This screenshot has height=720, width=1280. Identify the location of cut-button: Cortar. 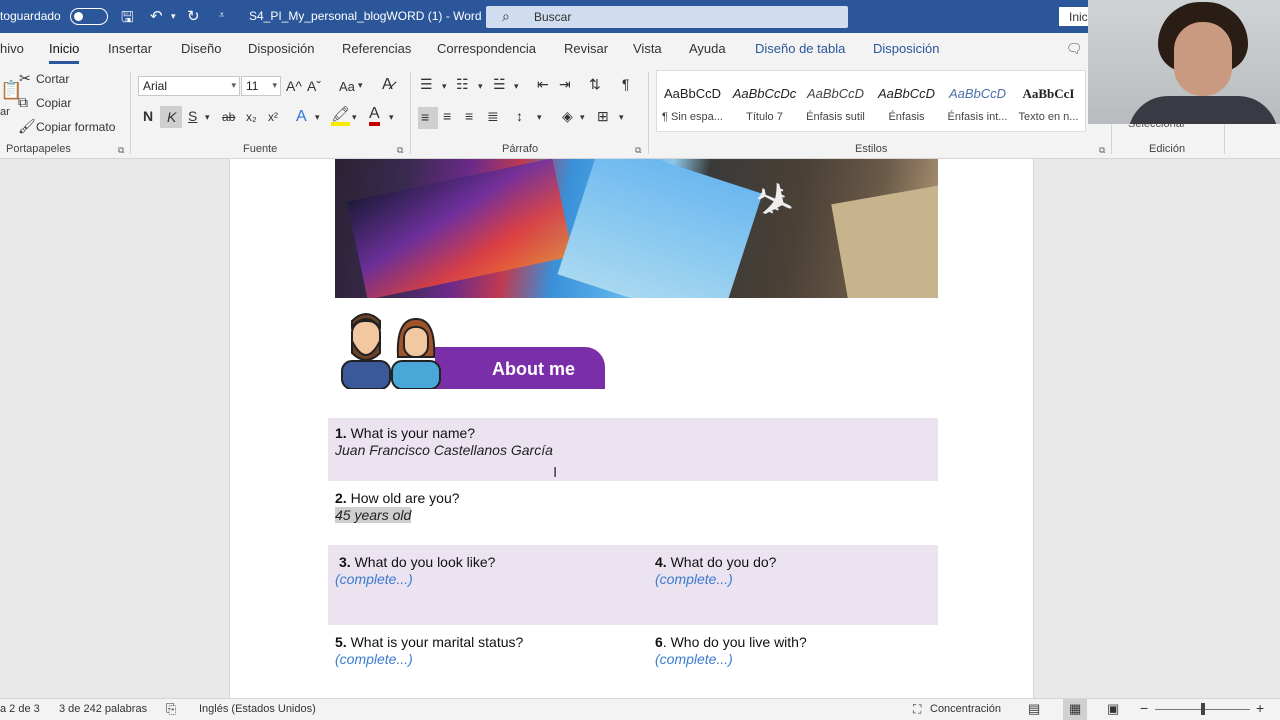
(52, 79).